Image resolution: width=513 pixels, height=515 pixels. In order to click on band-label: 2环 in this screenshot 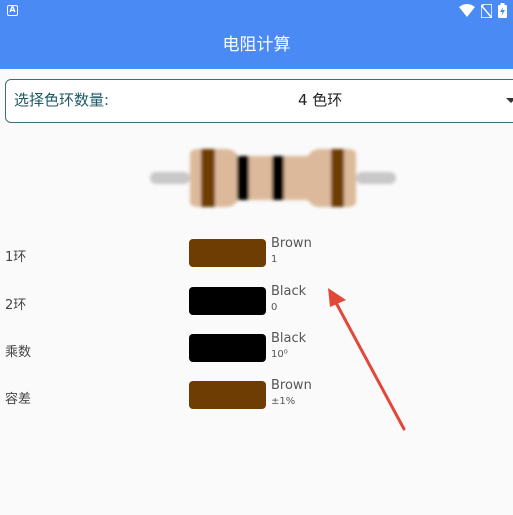, I will do `click(16, 305)`.